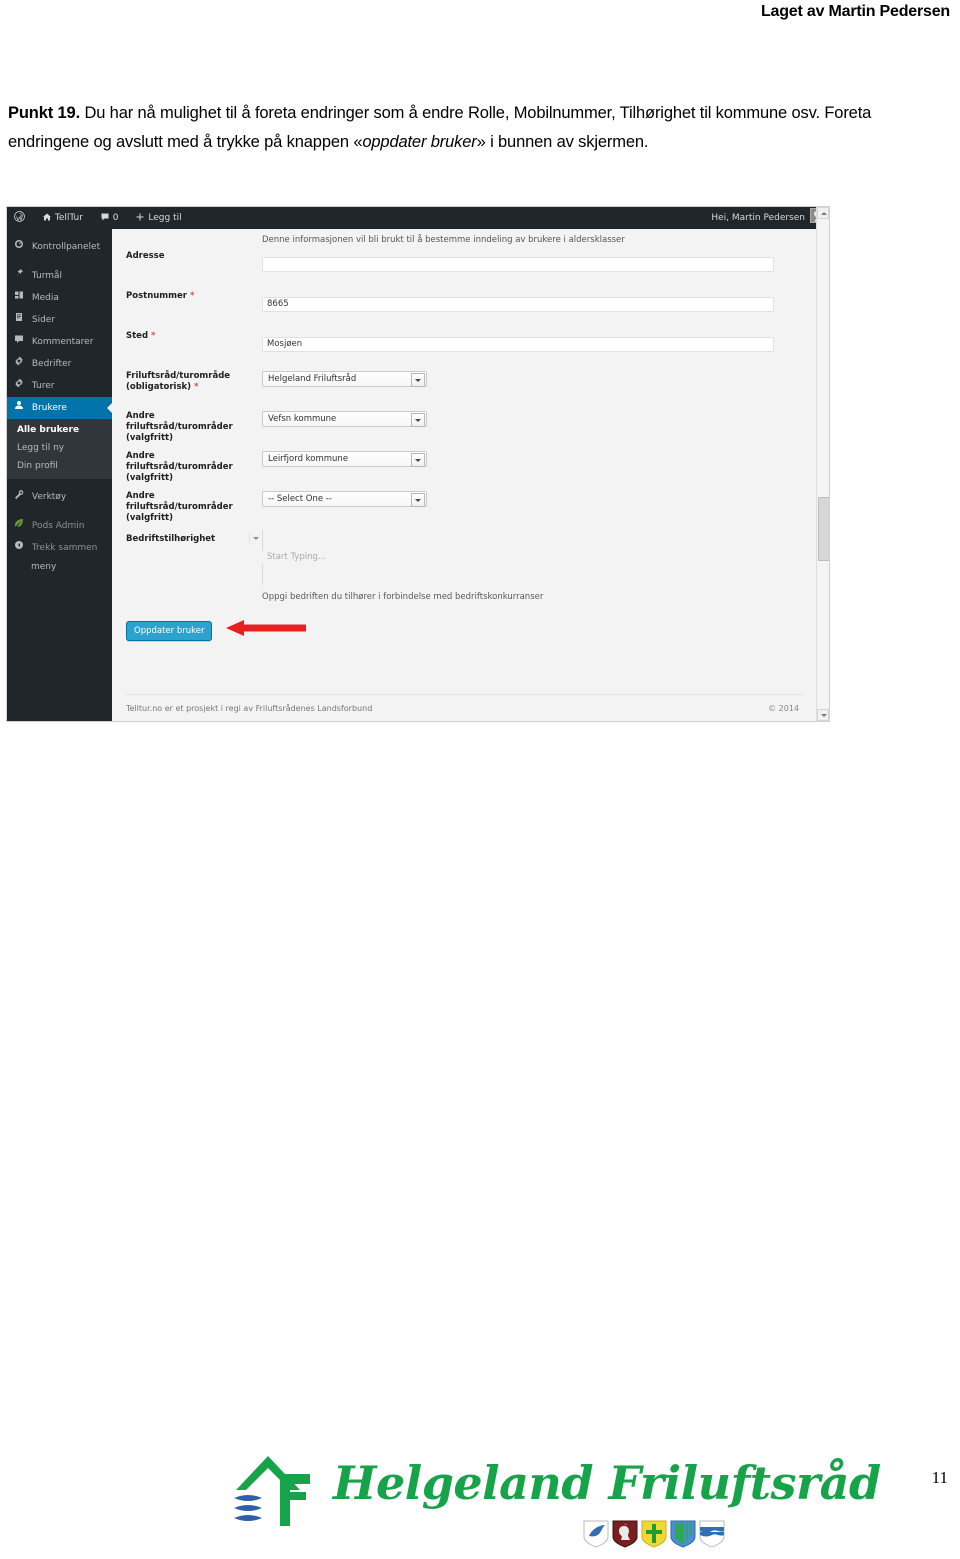 Image resolution: width=960 pixels, height=1559 pixels. What do you see at coordinates (115, 218) in the screenshot?
I see `comments-count: 0` at bounding box center [115, 218].